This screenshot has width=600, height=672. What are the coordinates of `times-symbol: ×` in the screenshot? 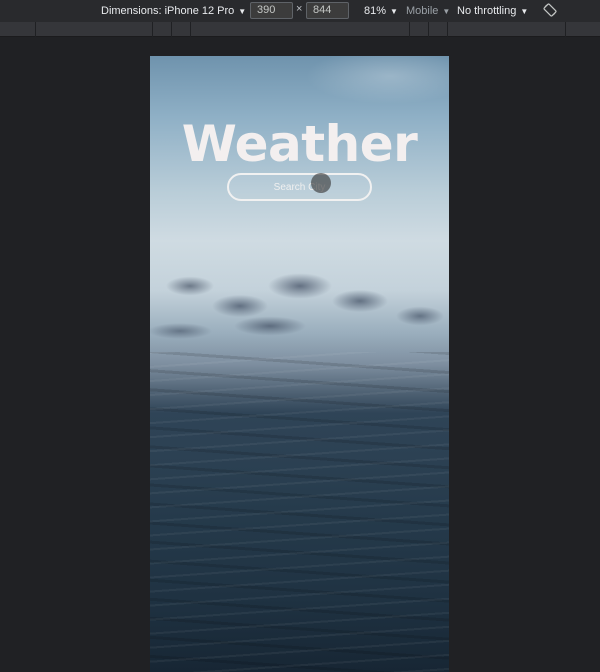 It's located at (299, 9).